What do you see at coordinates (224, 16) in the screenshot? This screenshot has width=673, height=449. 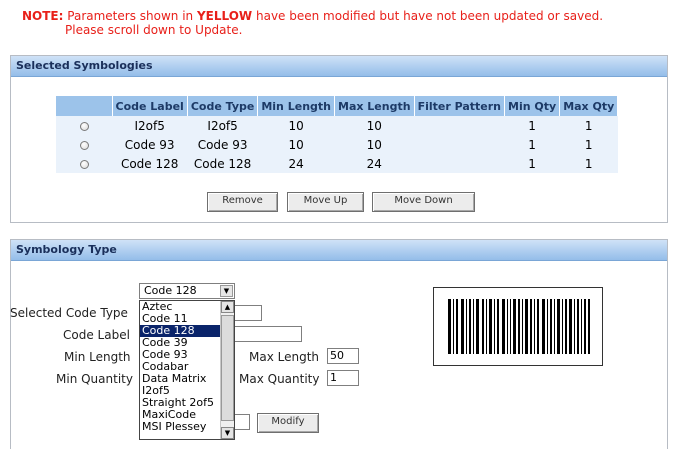 I see `note-highlight: YELLOW` at bounding box center [224, 16].